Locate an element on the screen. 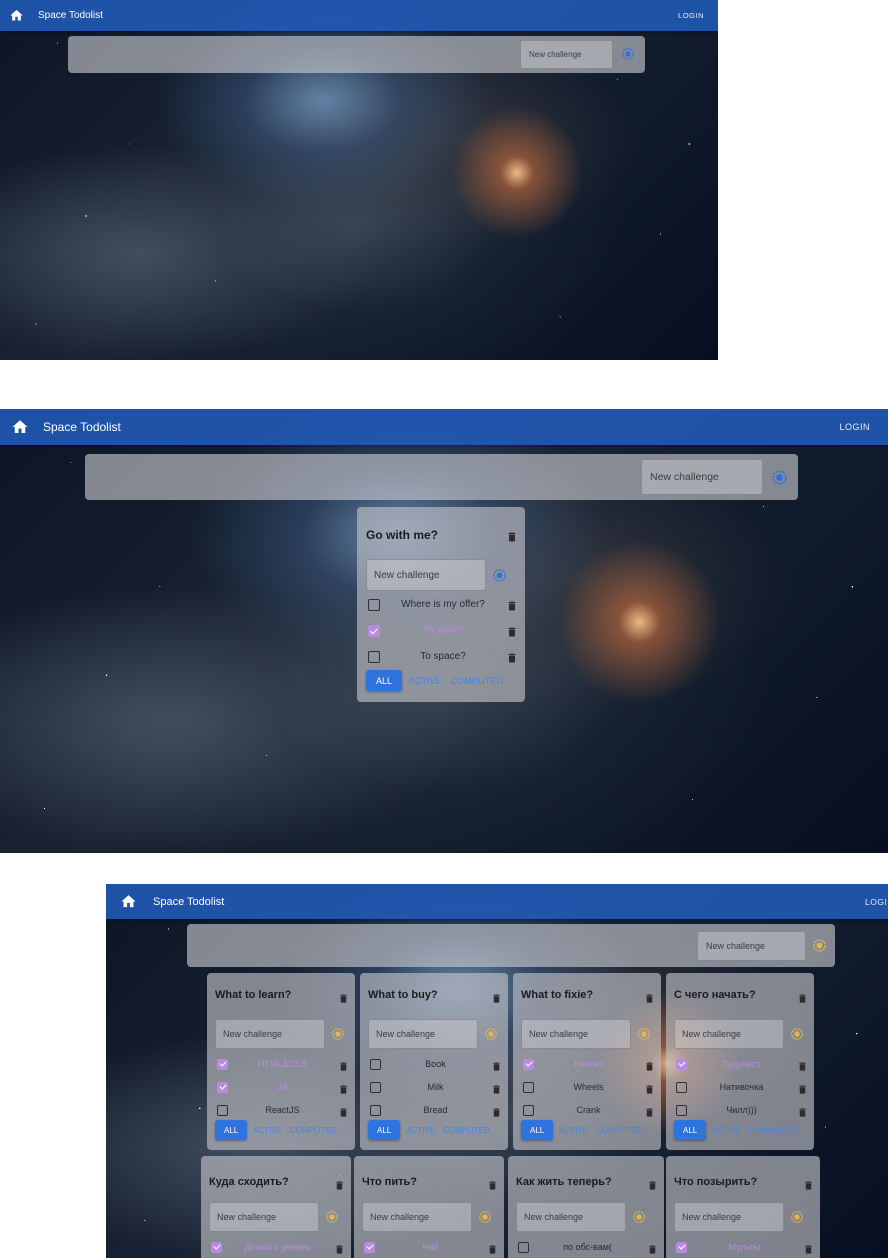 Image resolution: width=888 pixels, height=1258 pixels. app-bar: Space Todolist LOGIN is located at coordinates (497, 901).